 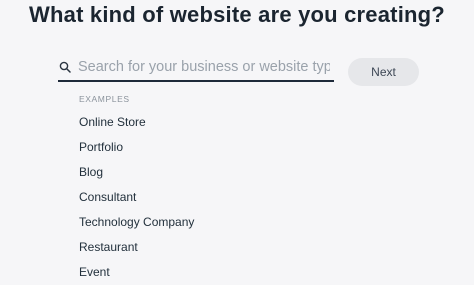 I want to click on next-button: Next, so click(x=383, y=72).